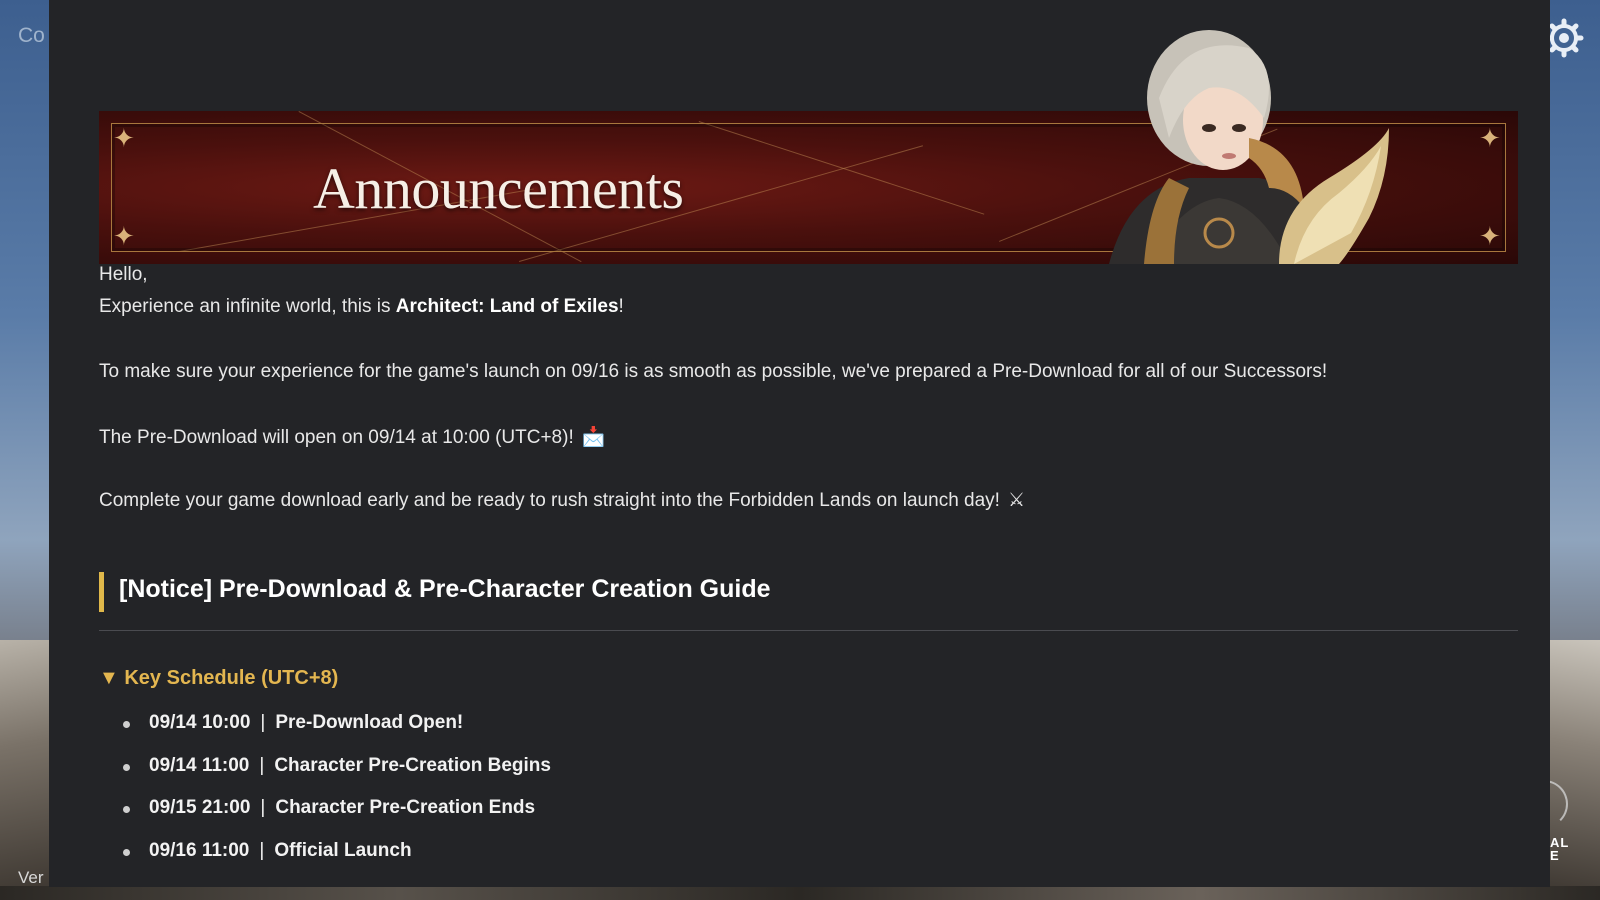 Image resolution: width=1600 pixels, height=900 pixels. I want to click on background-corner-logo: AL E, so click(1560, 849).